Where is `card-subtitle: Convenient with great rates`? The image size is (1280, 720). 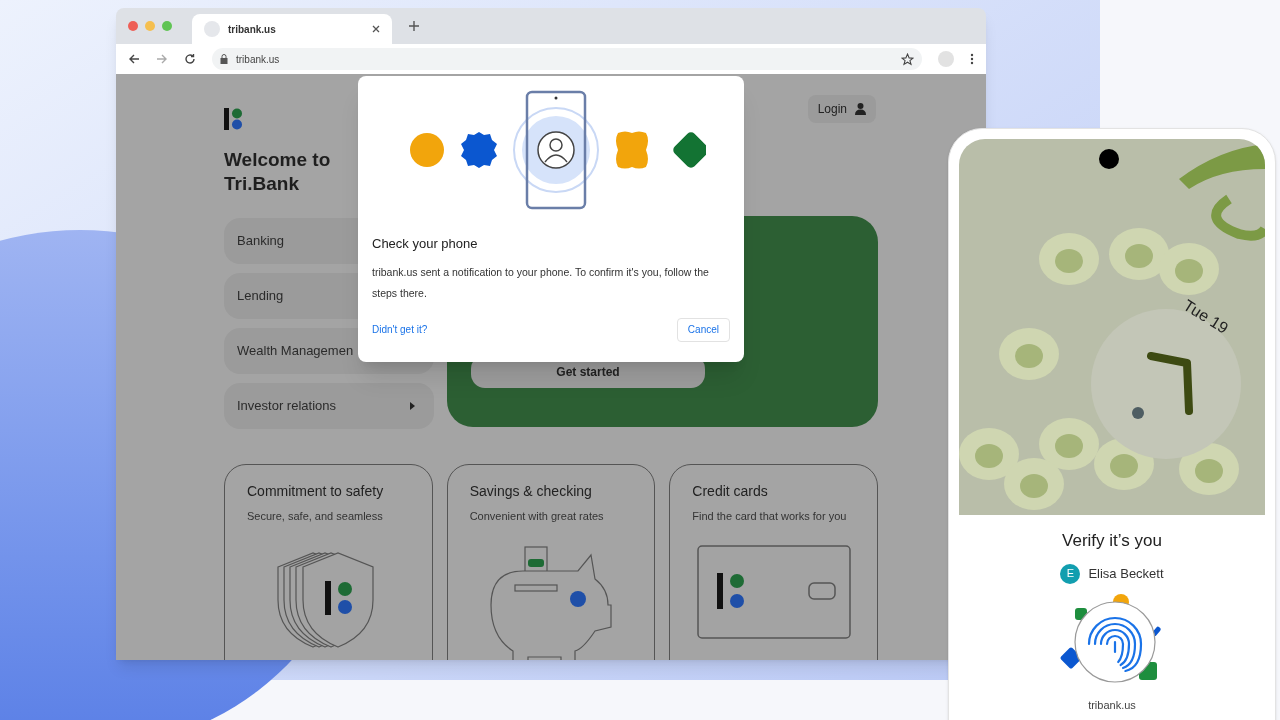
card-subtitle: Convenient with great rates is located at coordinates (536, 516).